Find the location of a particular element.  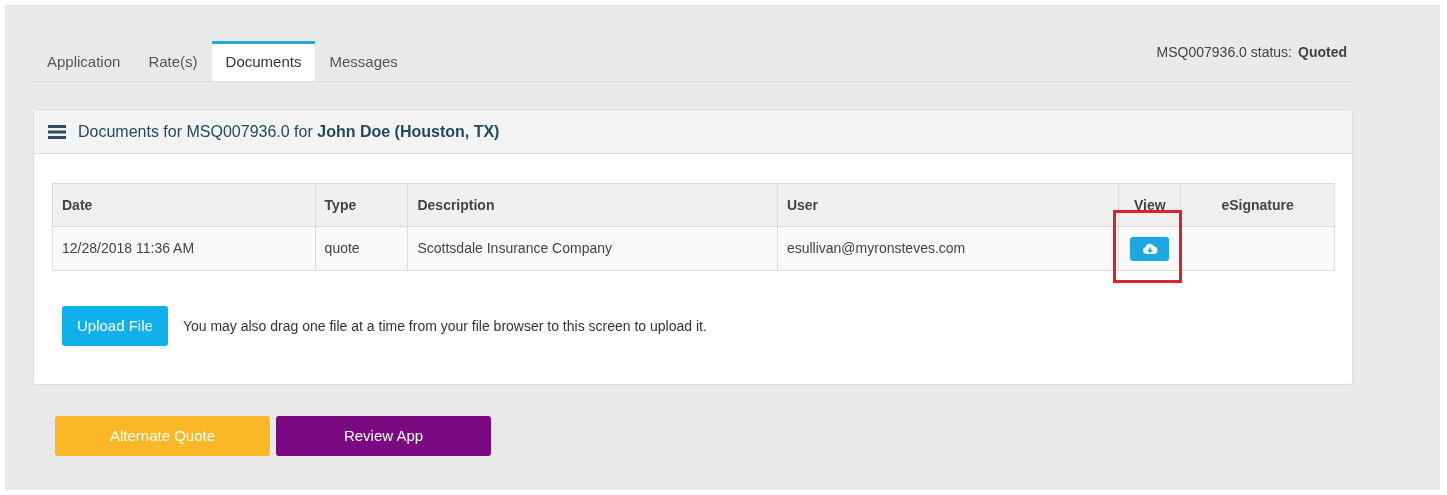

table-cell: 12/28/2018 11:36 AM is located at coordinates (184, 248).